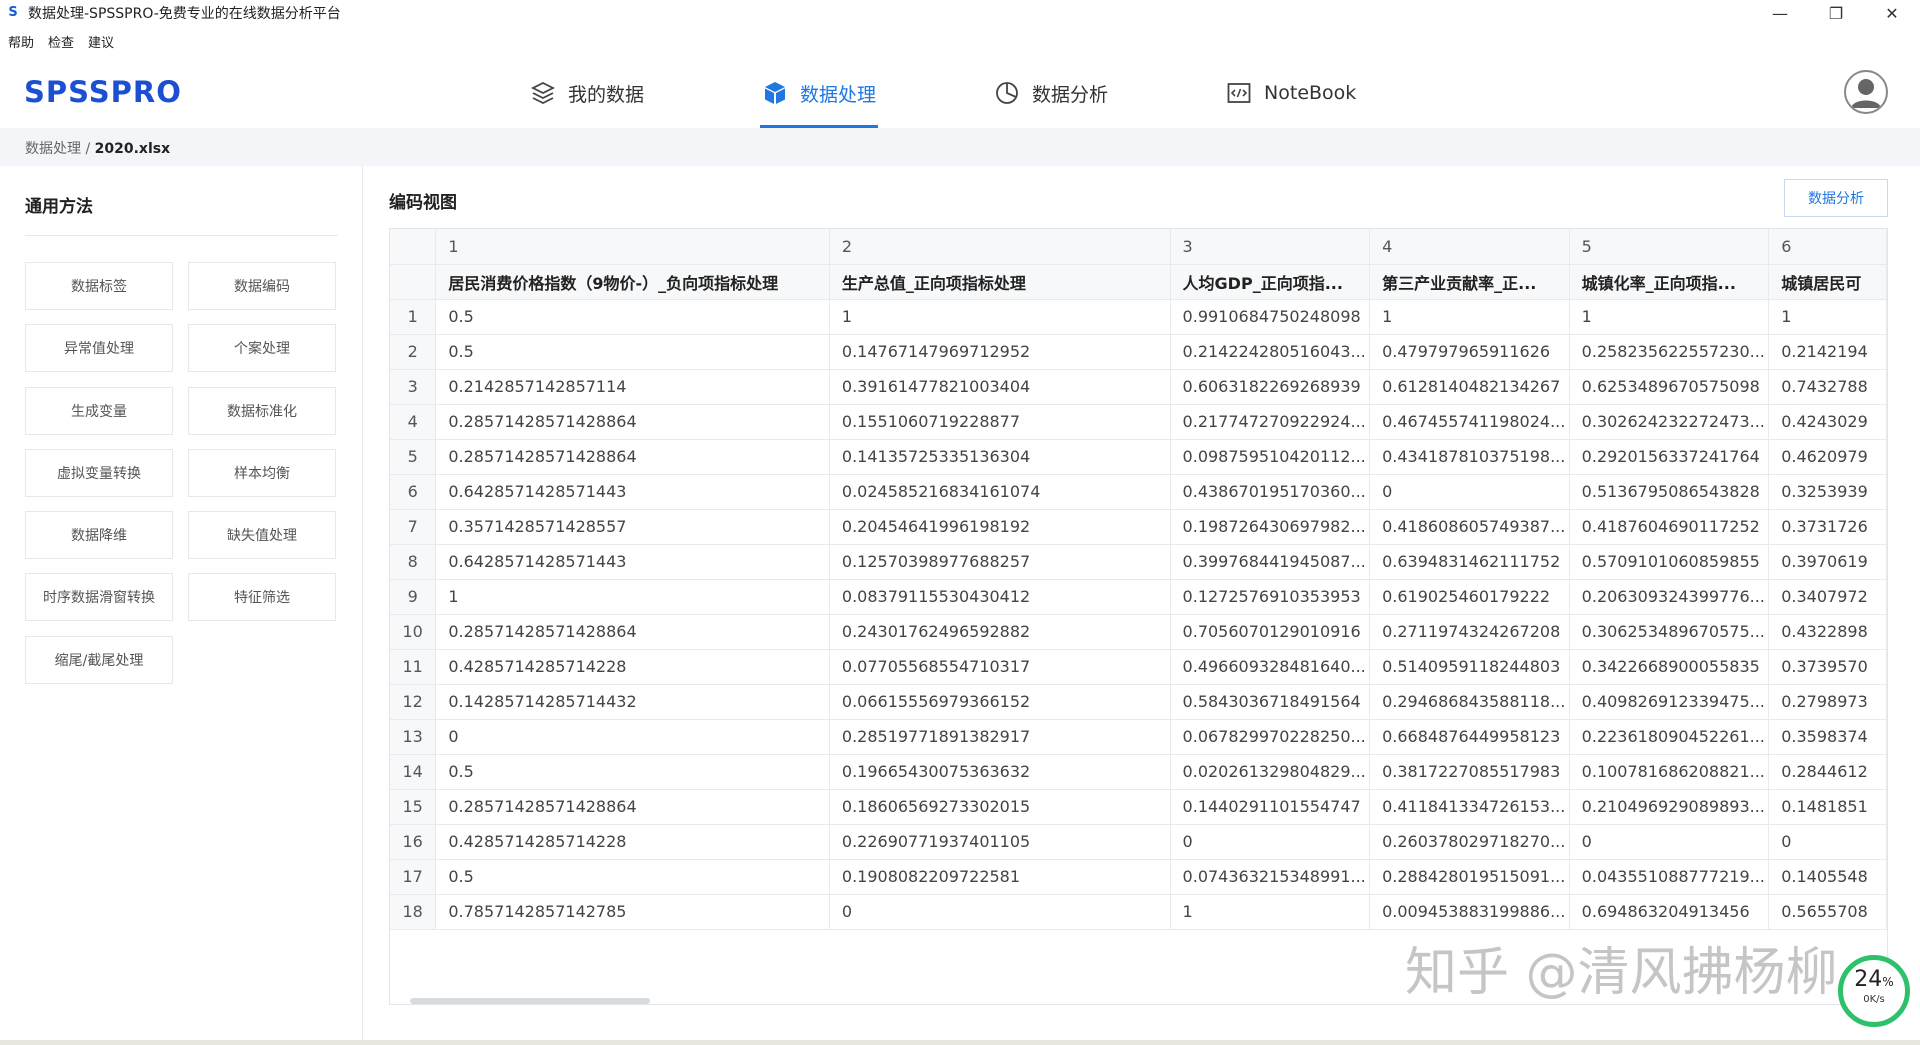  What do you see at coordinates (1469, 562) in the screenshot?
I see `table-cell: 0.6394831462111752` at bounding box center [1469, 562].